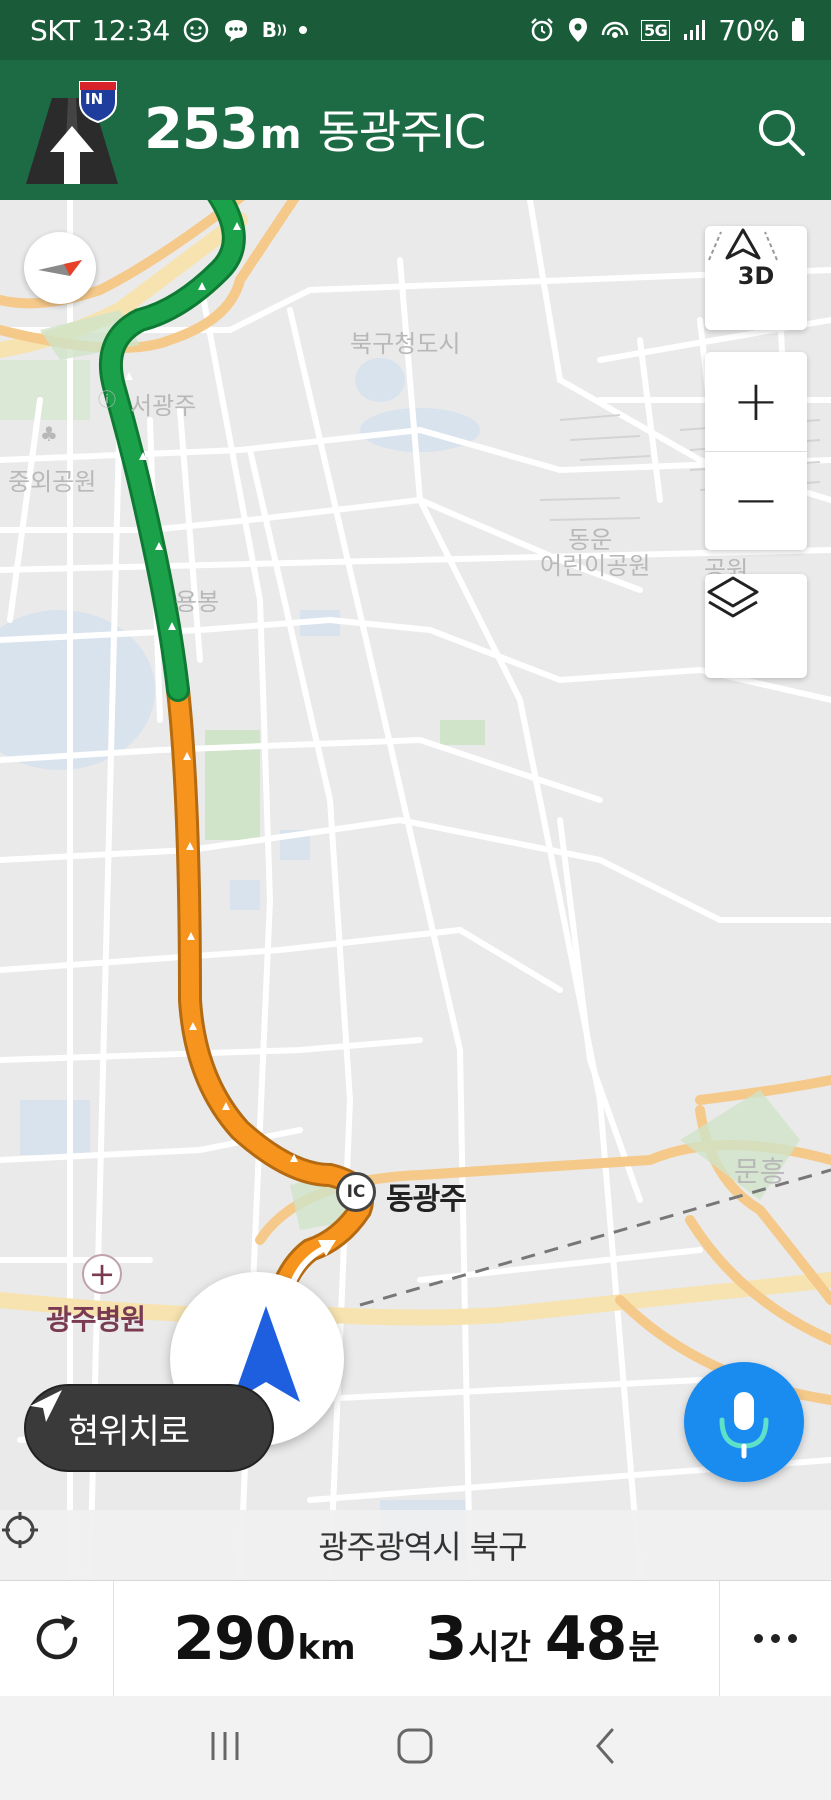 The height and width of the screenshot is (1800, 831). Describe the element at coordinates (234, 1638) in the screenshot. I see `remaining-distance: 290` at that location.